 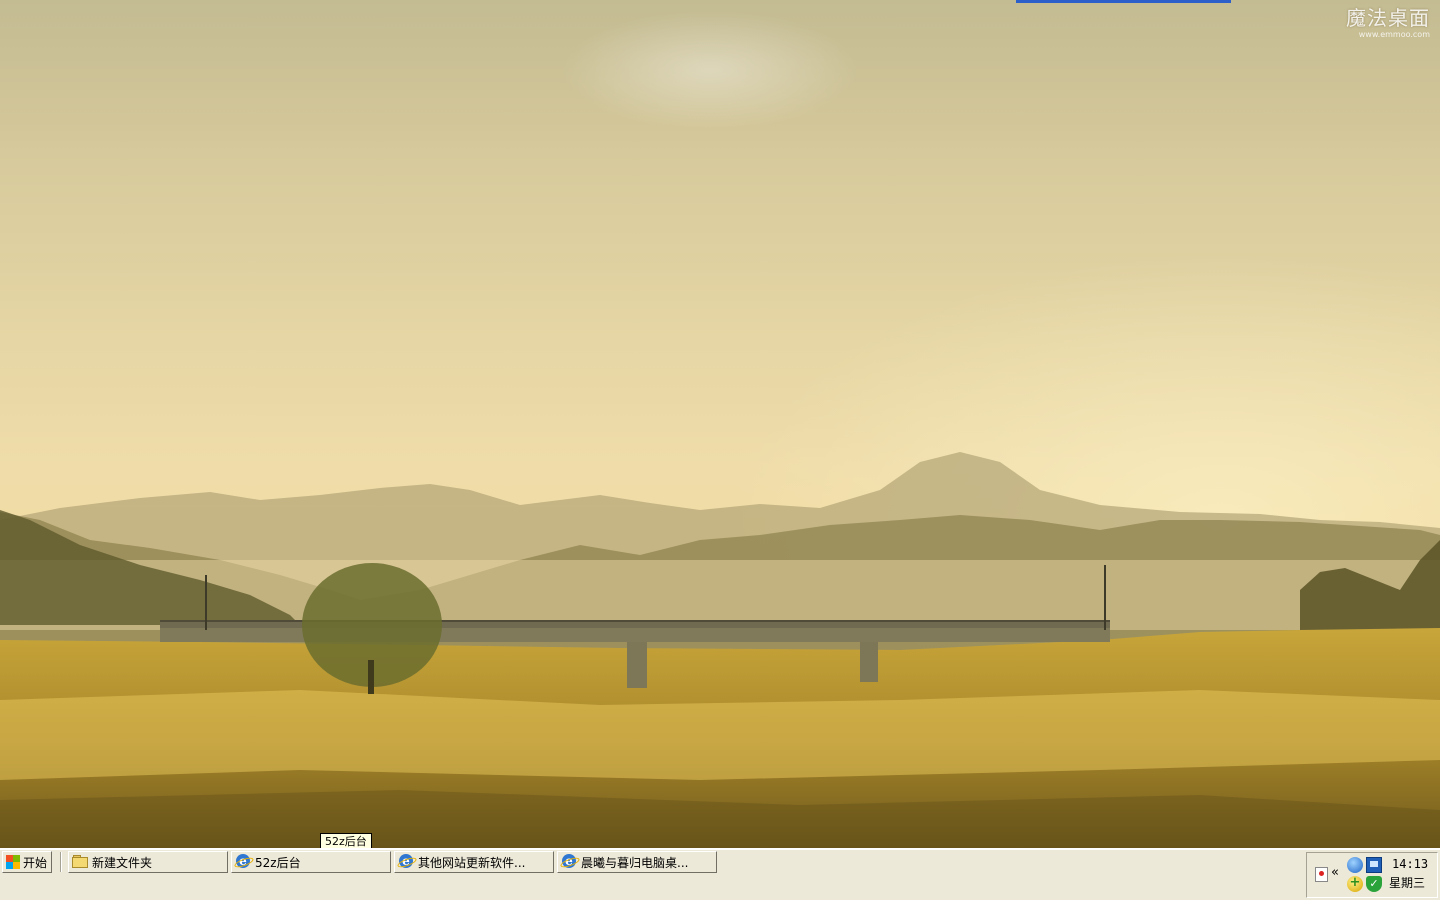 What do you see at coordinates (13, 862) in the screenshot?
I see `windows-logo-icon` at bounding box center [13, 862].